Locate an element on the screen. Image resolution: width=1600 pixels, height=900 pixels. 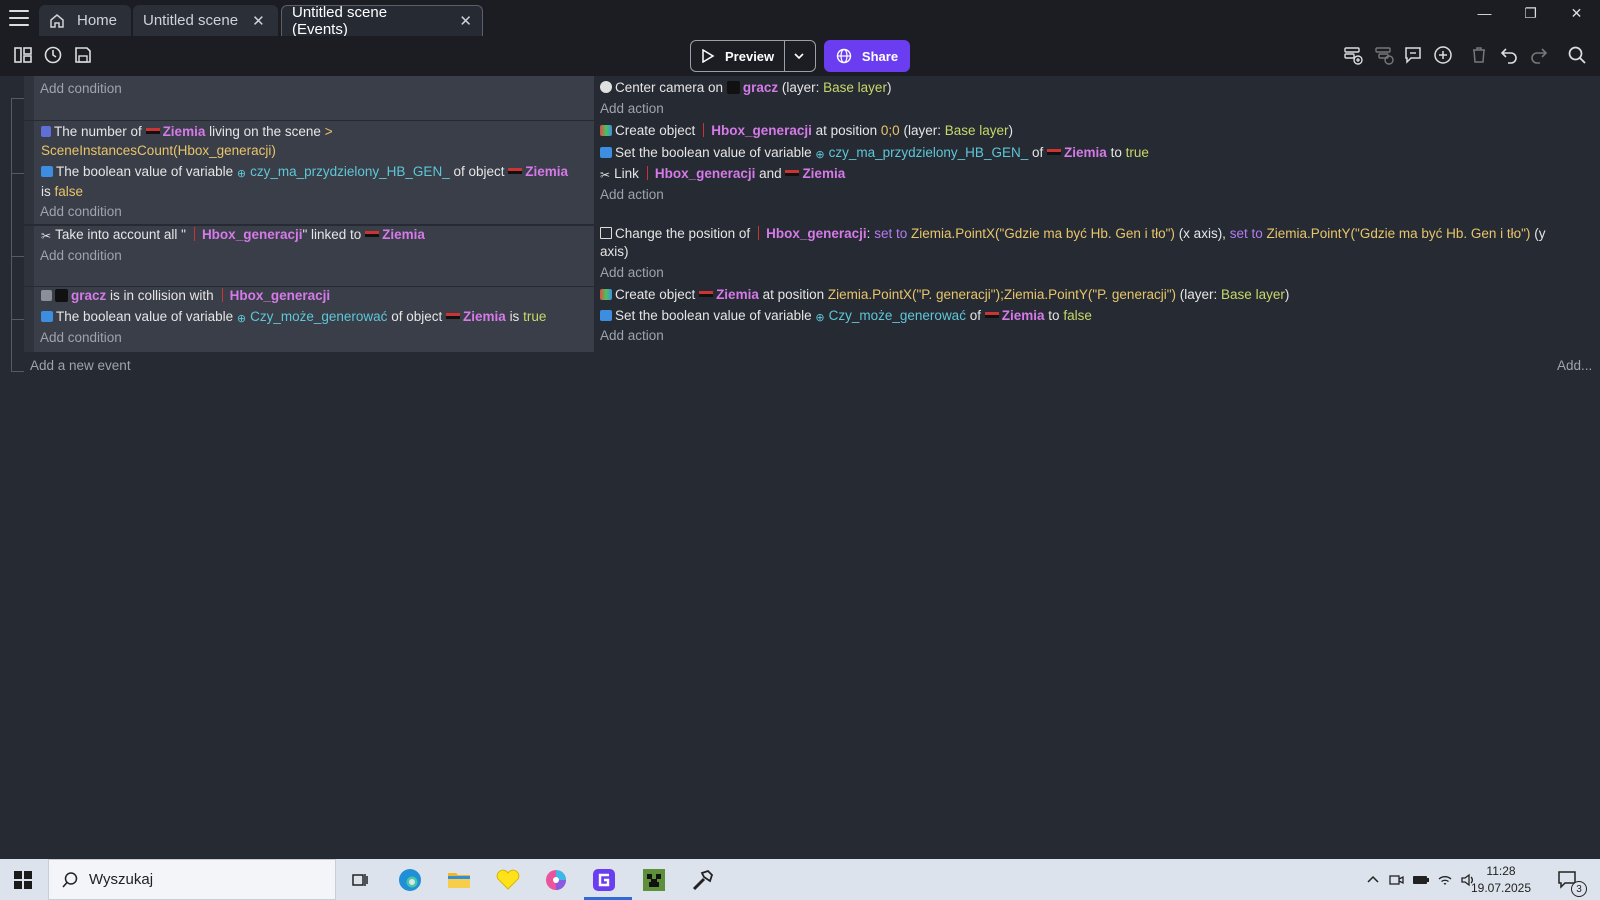
taskbar-search-input: Wyszukaj is located at coordinates (192, 879).